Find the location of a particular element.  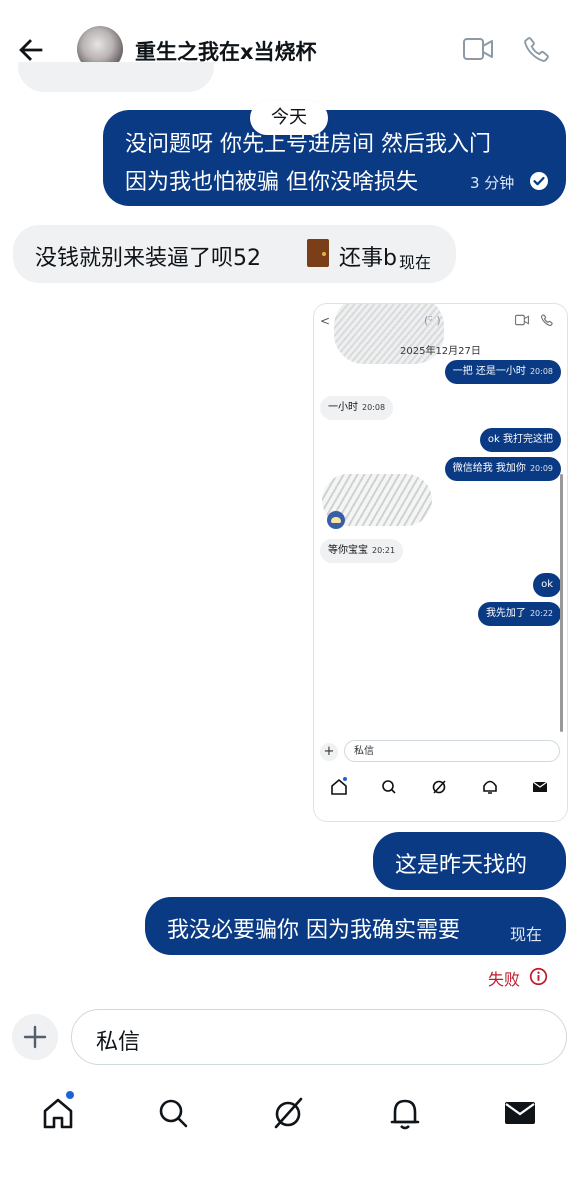

mini-message-outgoing: ok 我打完这把 is located at coordinates (520, 440).